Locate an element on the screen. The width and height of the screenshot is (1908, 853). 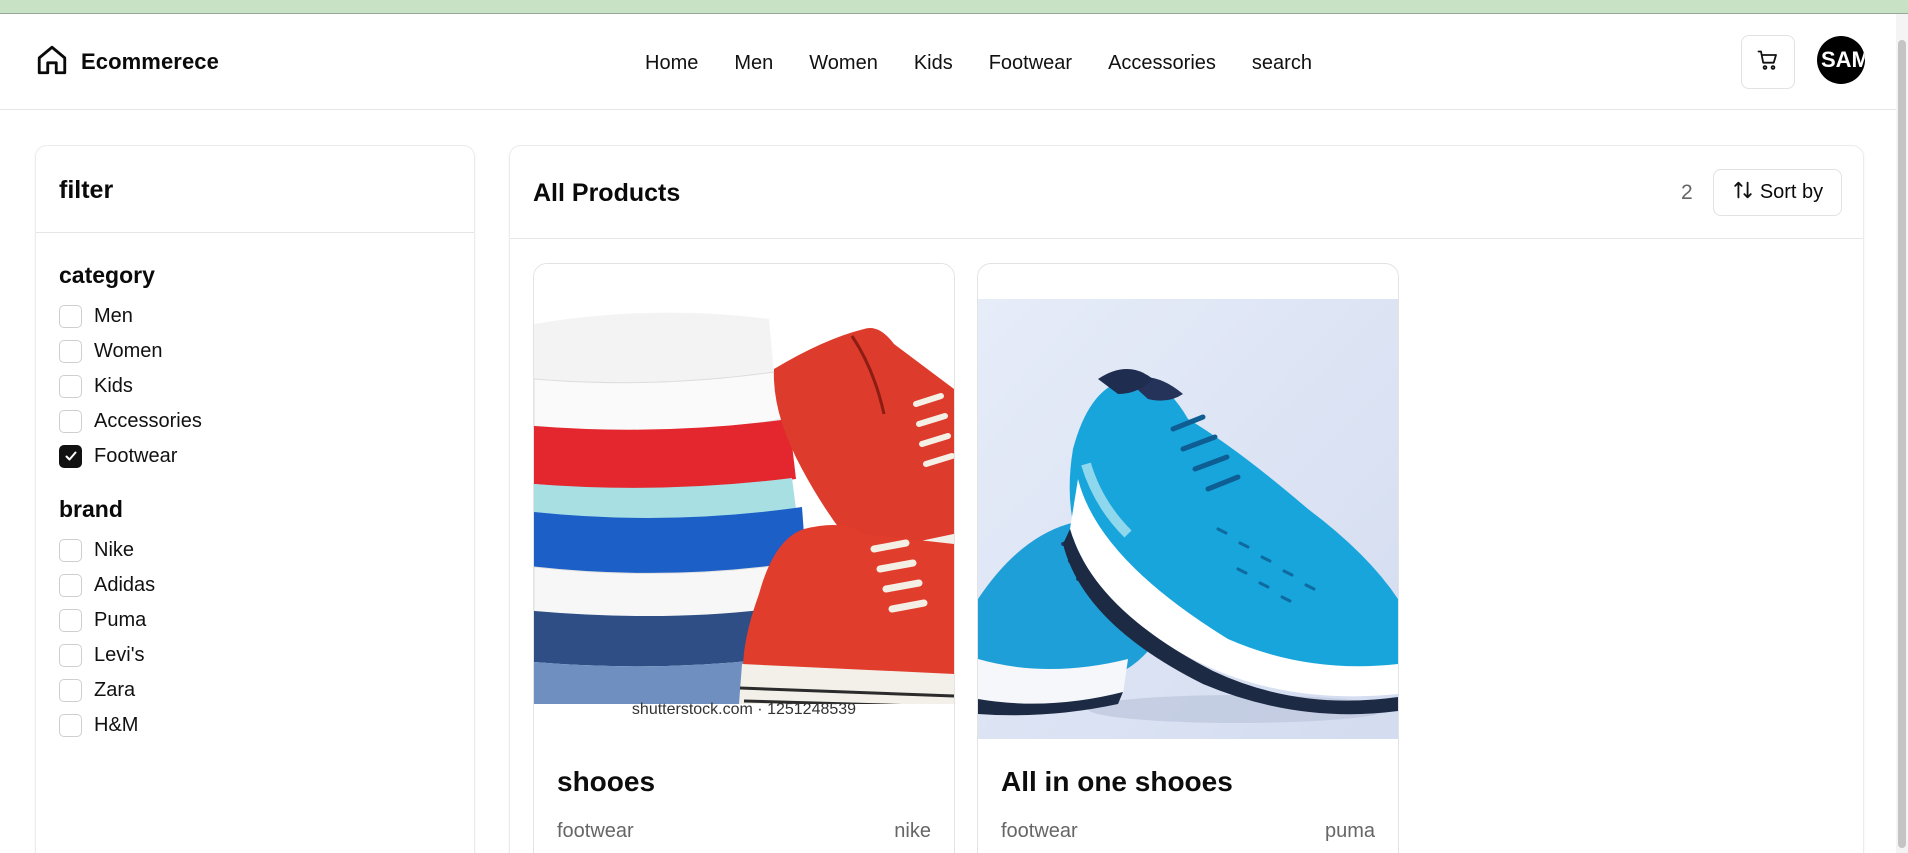
filter-option-nike: Nike is located at coordinates (96, 550).